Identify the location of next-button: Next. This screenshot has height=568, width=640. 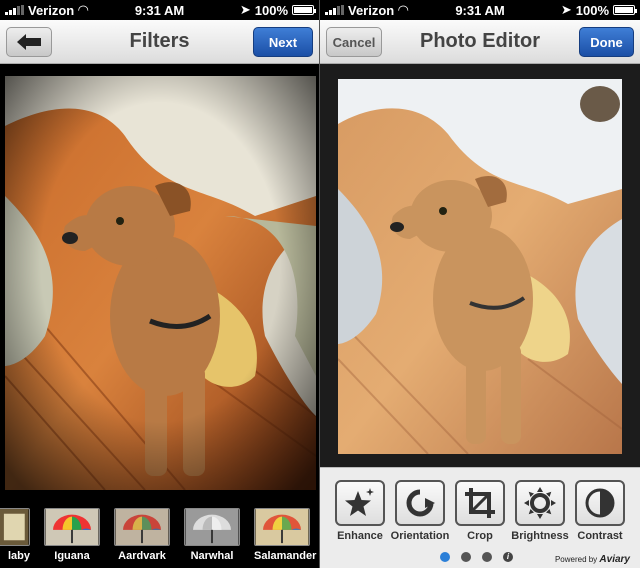
(283, 42).